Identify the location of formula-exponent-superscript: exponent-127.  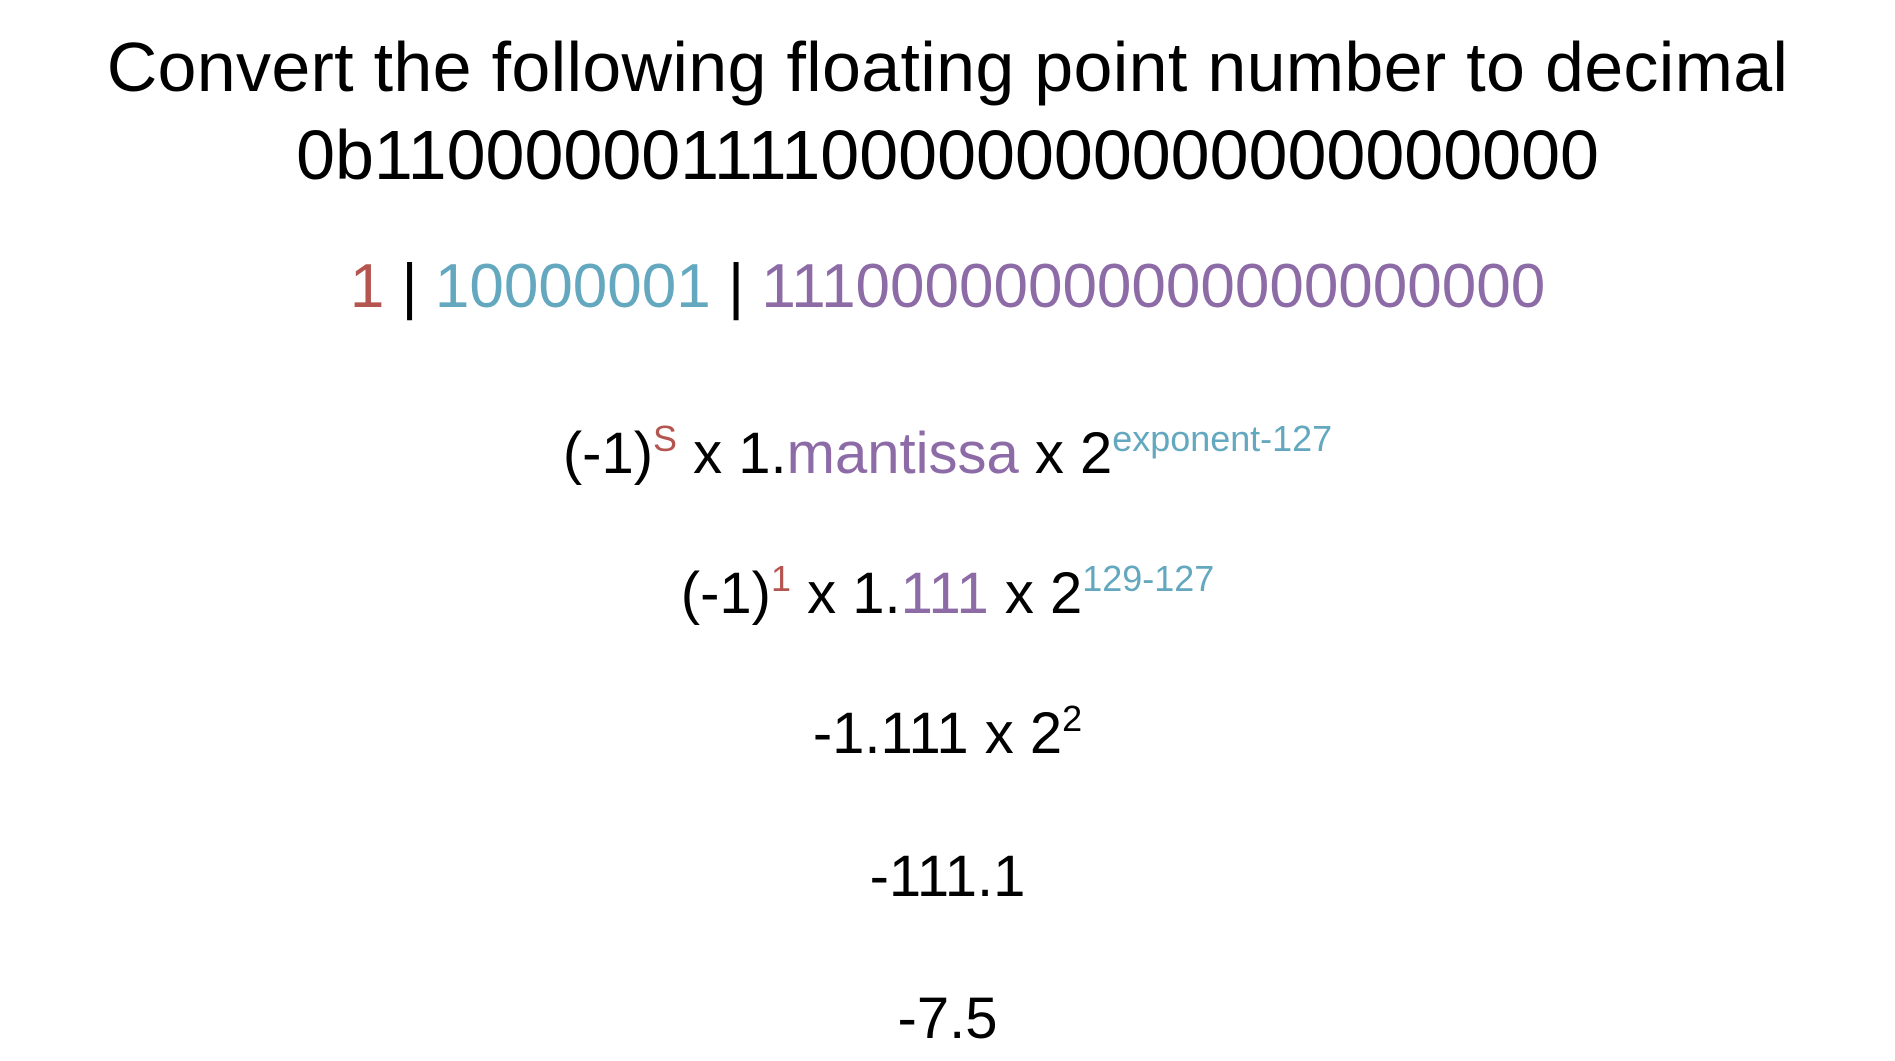
(1222, 438).